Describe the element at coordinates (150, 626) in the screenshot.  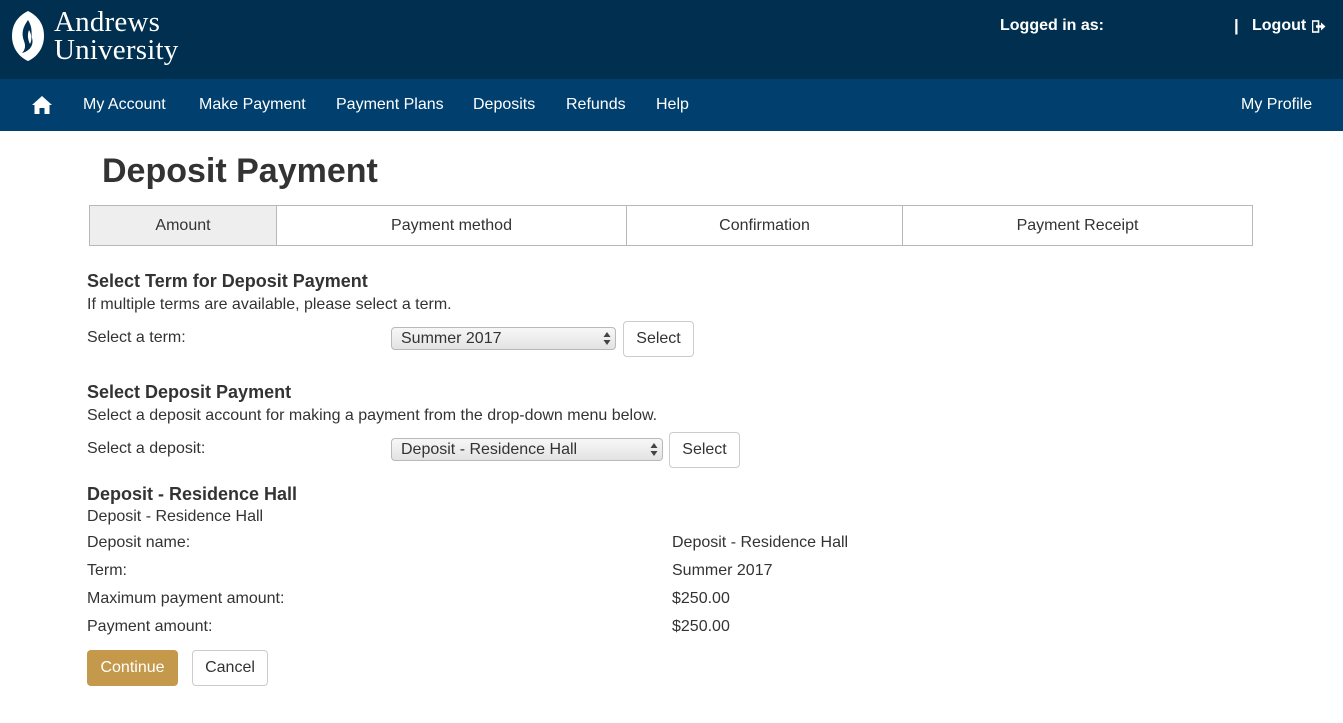
I see `detail-label-payment-amount: Payment amount:` at that location.